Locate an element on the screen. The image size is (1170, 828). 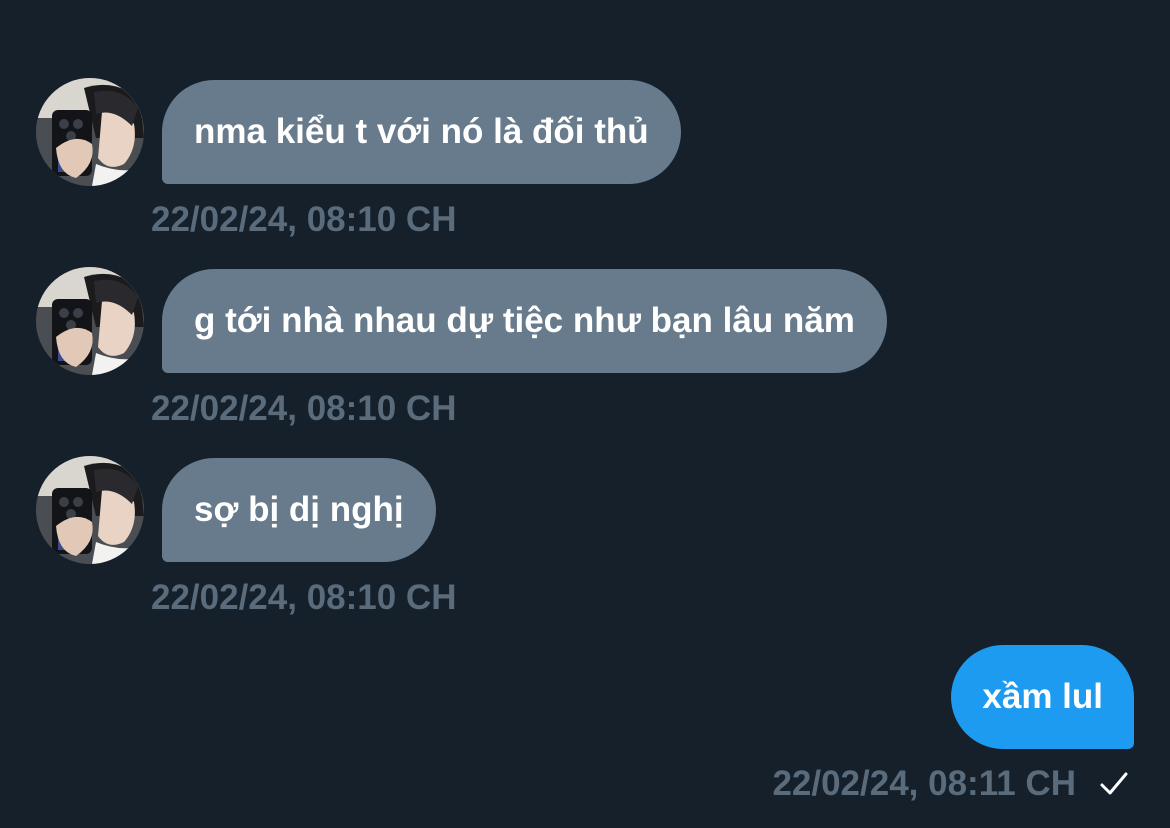
message-status-row: 22/02/24, 08:11 CH is located at coordinates (951, 784).